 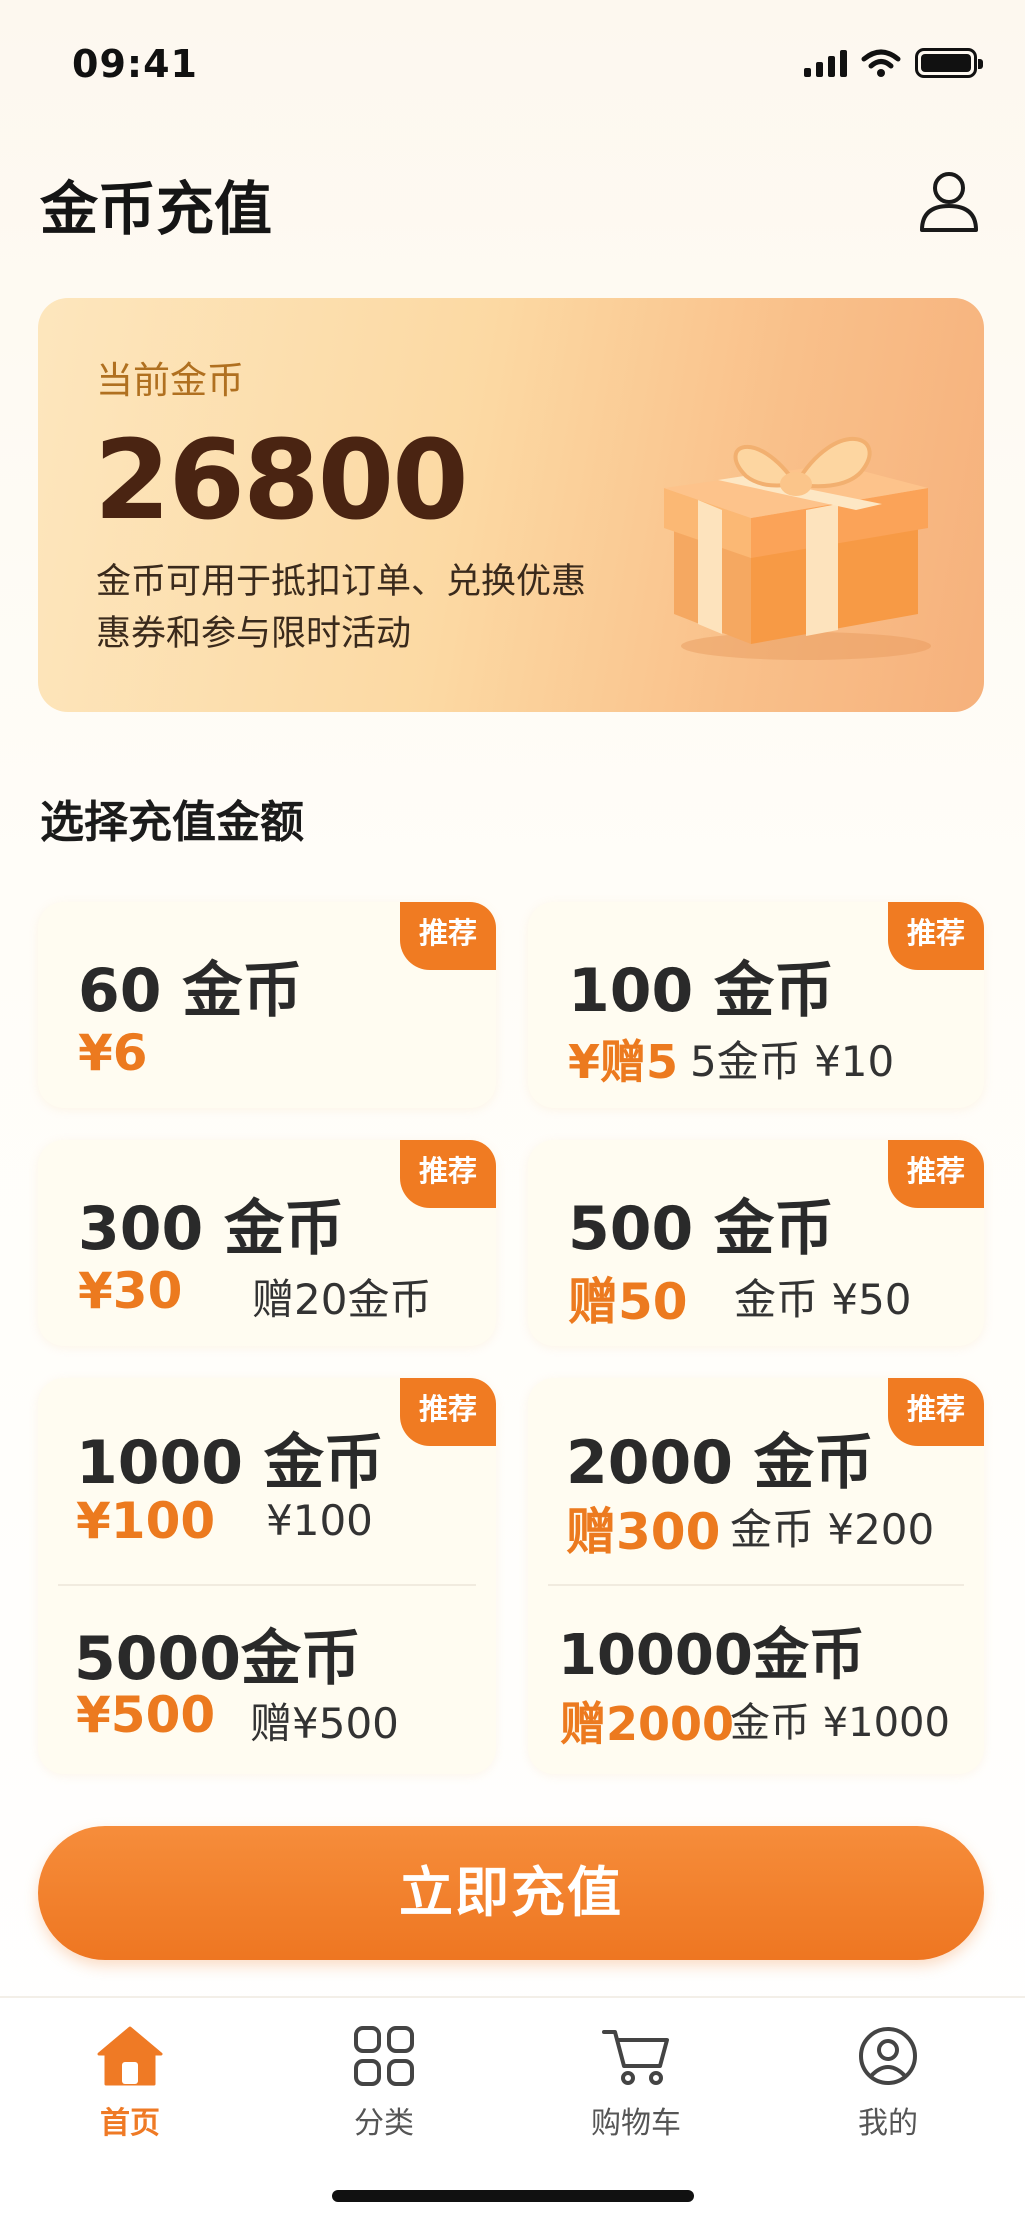 I want to click on grid-icon, so click(x=384, y=2056).